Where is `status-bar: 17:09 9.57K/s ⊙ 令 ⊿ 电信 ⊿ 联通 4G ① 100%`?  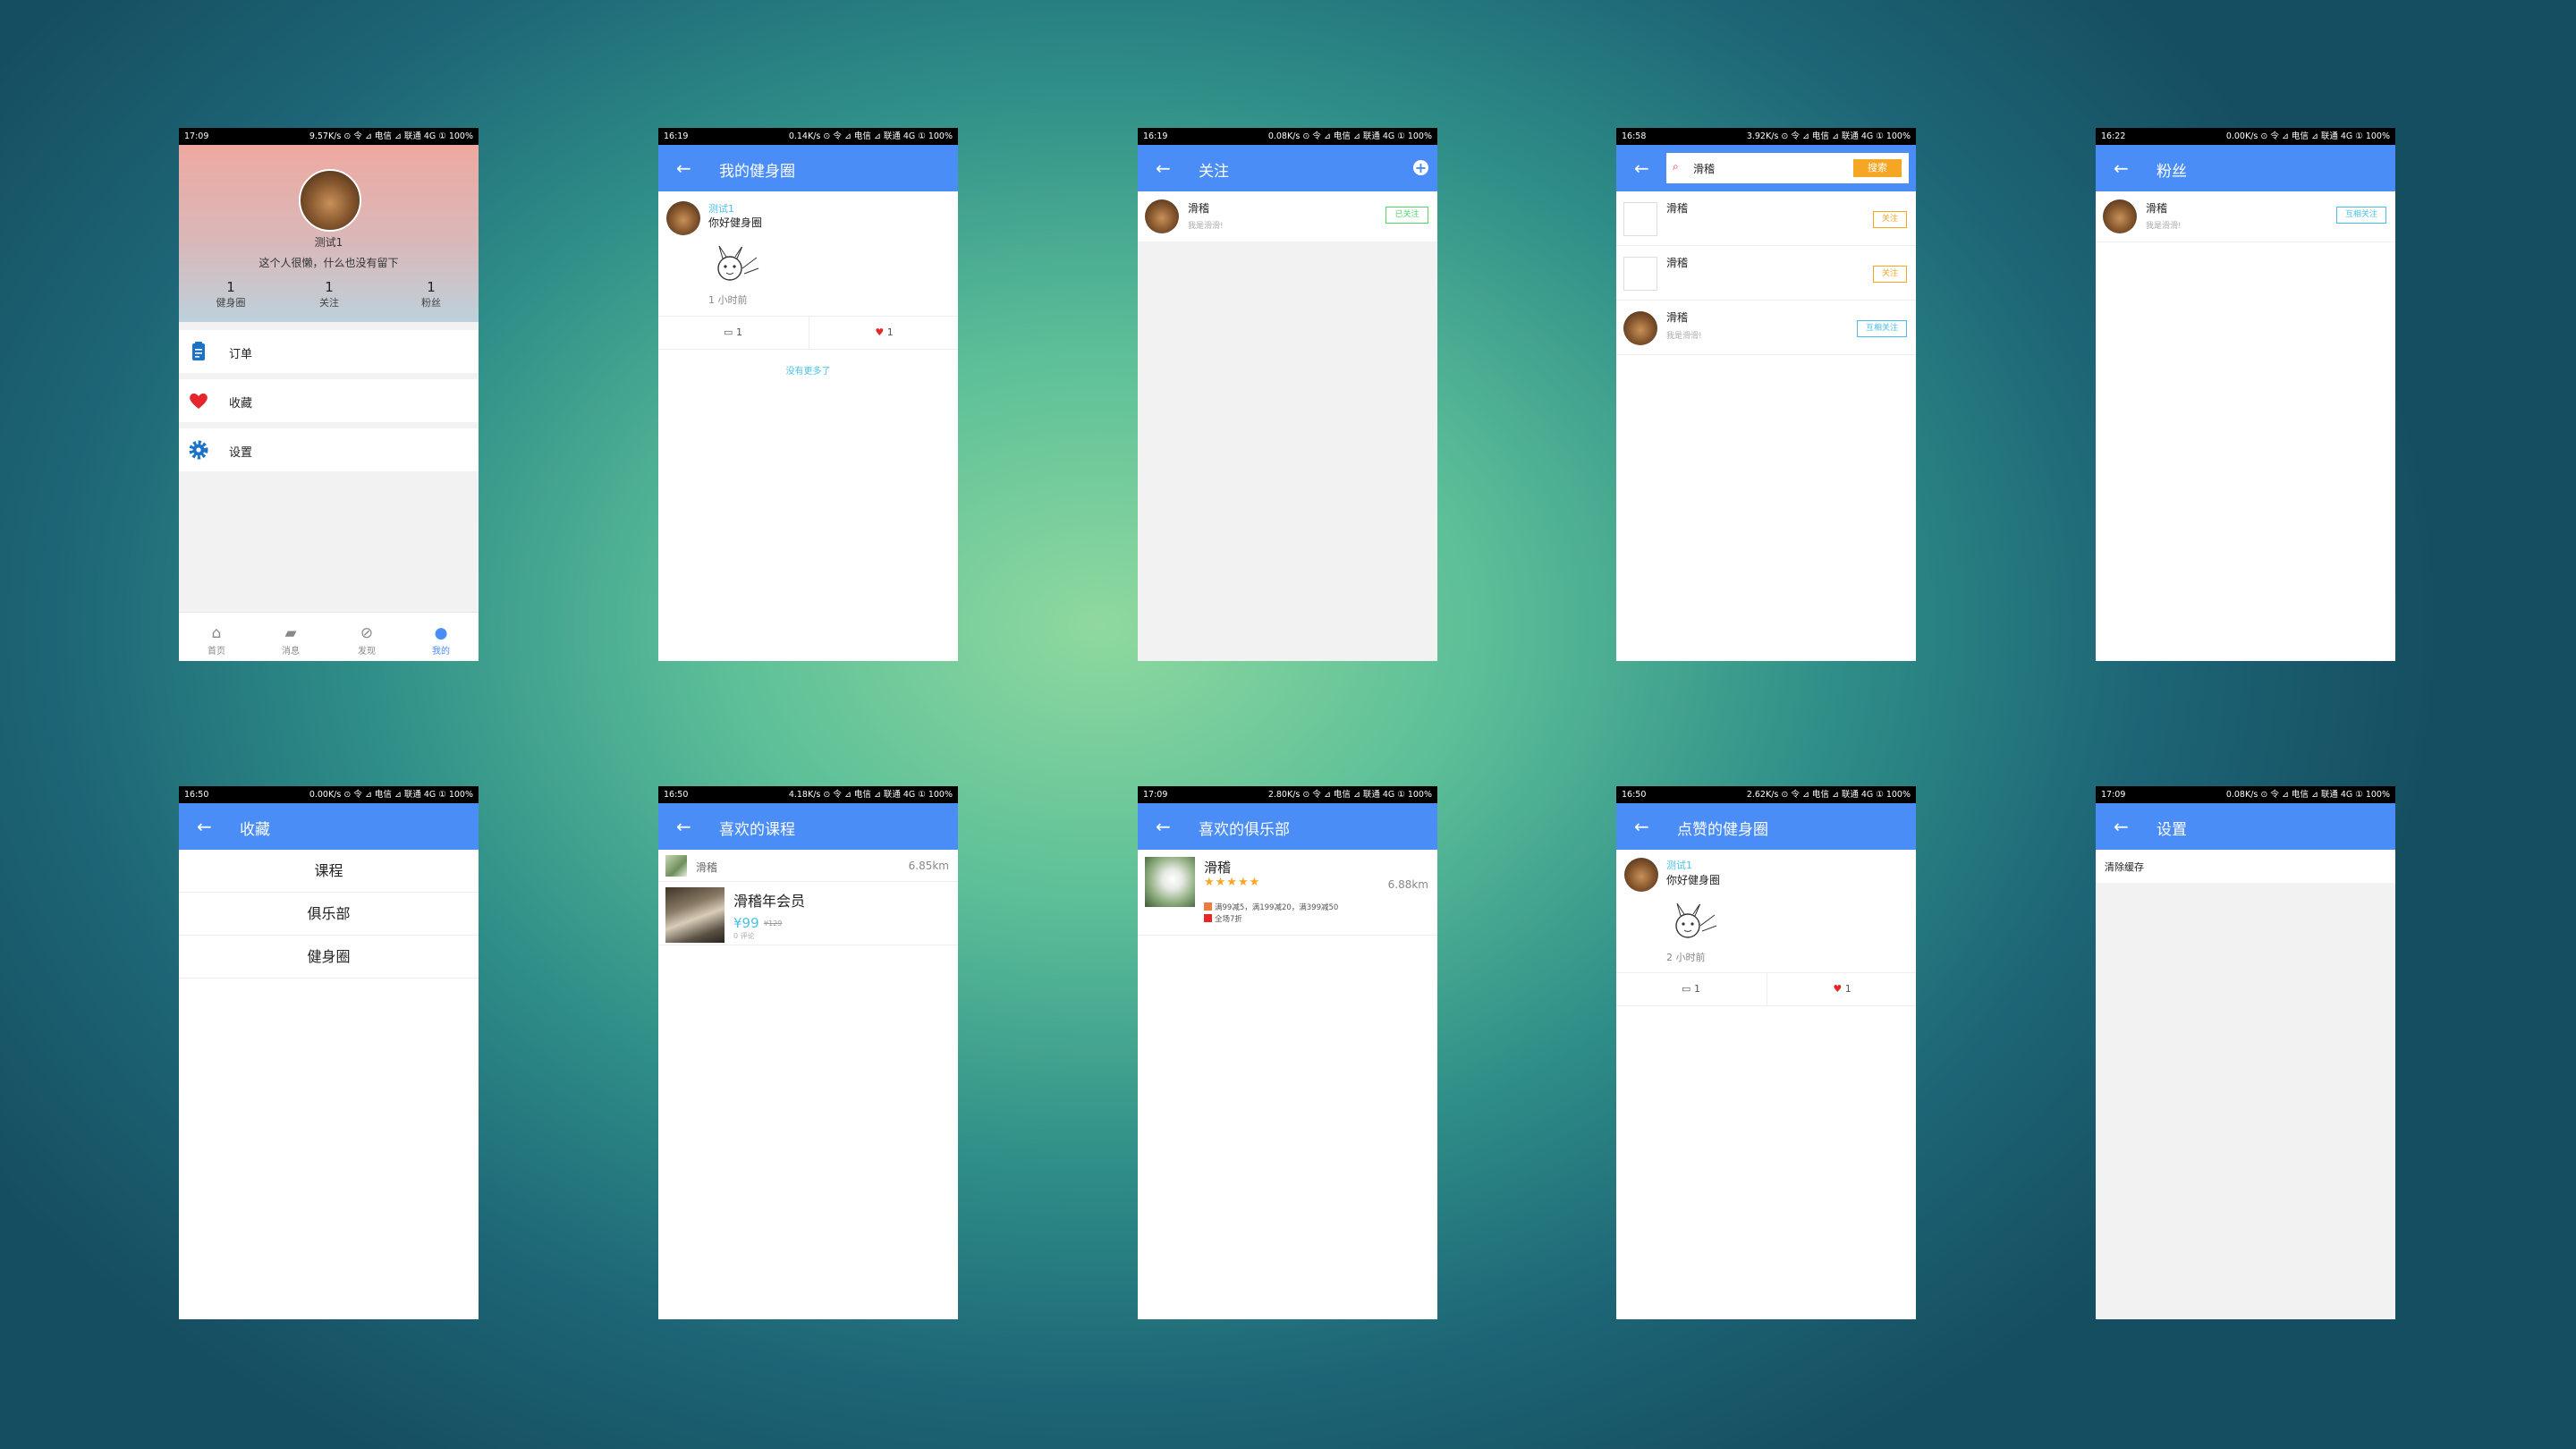 status-bar: 17:09 9.57K/s ⊙ 令 ⊿ 电信 ⊿ 联通 4G ① 100% is located at coordinates (329, 136).